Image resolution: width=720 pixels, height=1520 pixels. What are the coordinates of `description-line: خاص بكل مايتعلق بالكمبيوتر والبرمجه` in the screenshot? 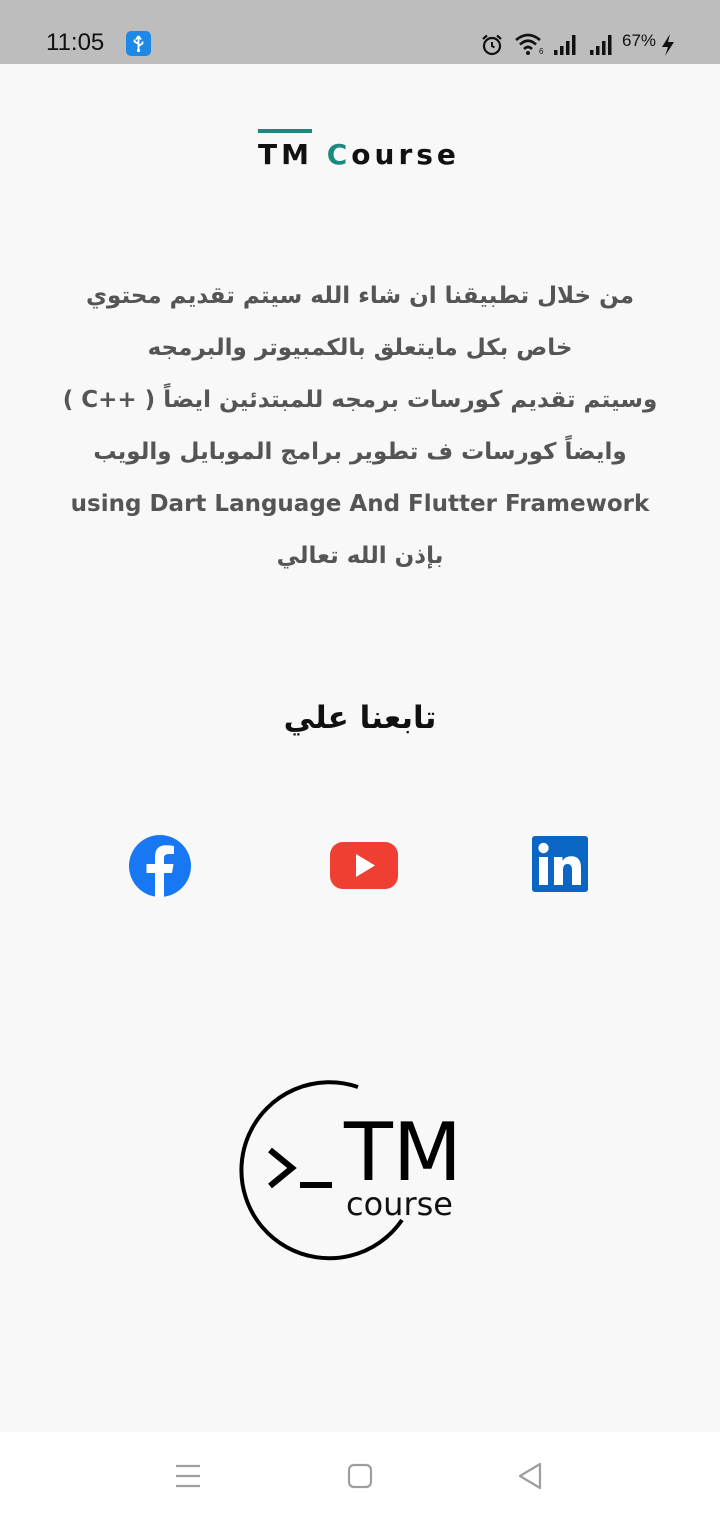 It's located at (360, 348).